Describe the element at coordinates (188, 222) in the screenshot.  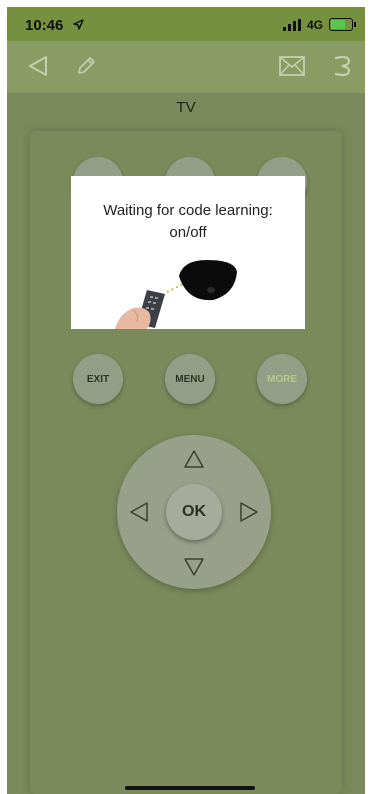
I see `dialog-message: Waiting for code learning: on/off` at that location.